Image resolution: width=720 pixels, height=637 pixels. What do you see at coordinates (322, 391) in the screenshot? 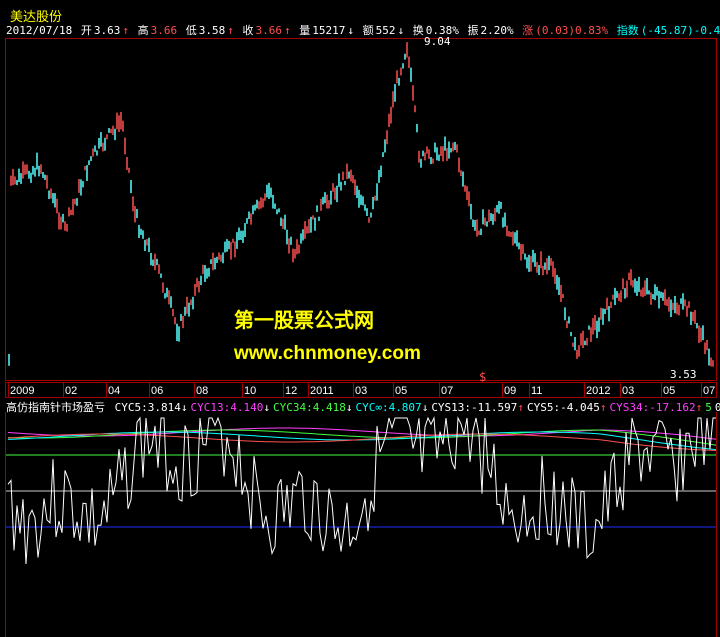
I see `date-axis-tick: 2011` at bounding box center [322, 391].